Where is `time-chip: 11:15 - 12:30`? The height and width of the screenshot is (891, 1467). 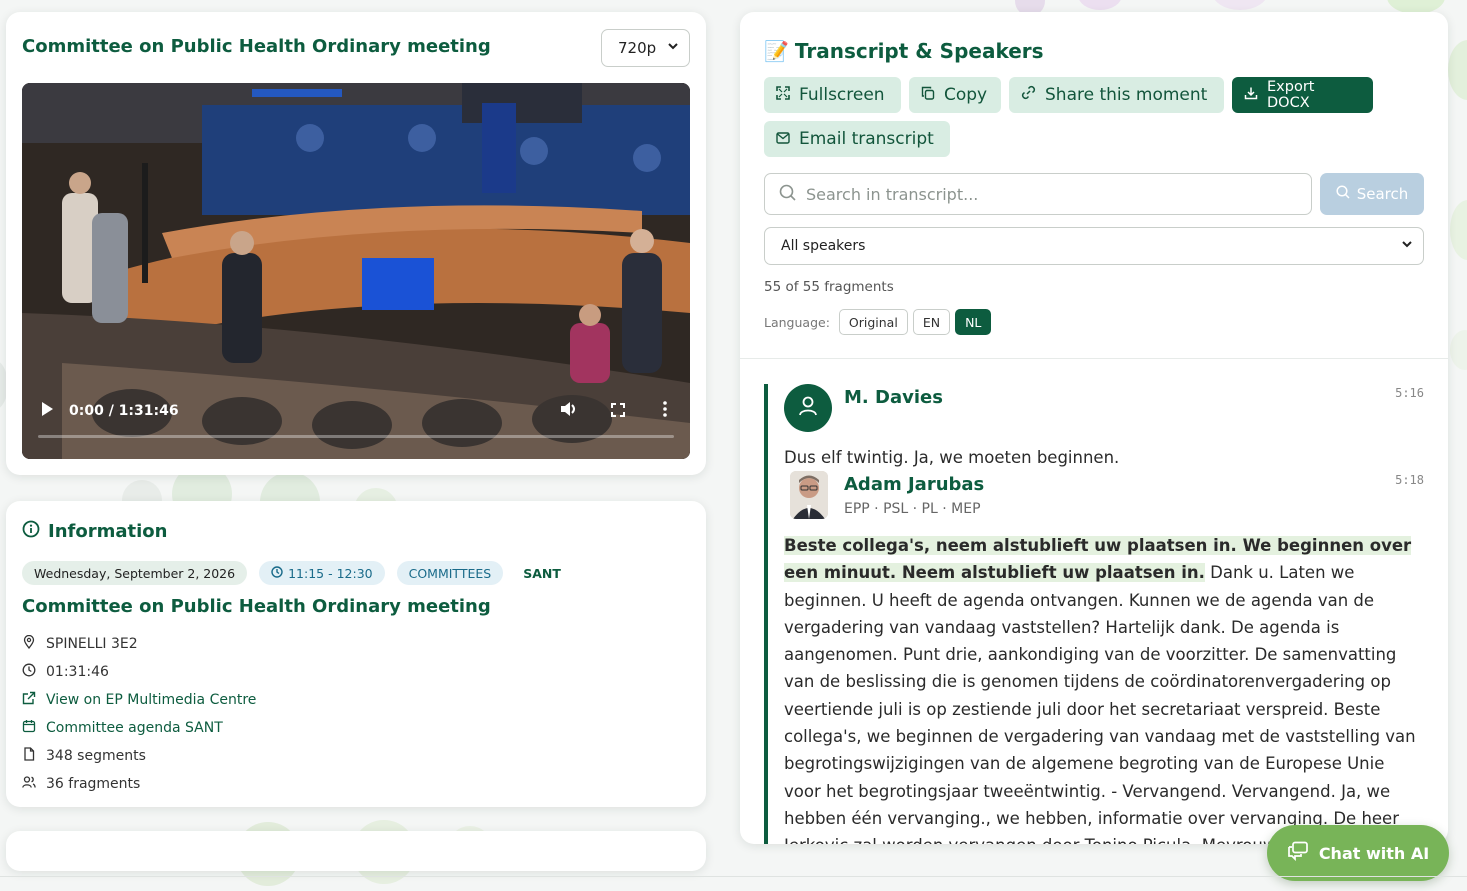 time-chip: 11:15 - 12:30 is located at coordinates (322, 573).